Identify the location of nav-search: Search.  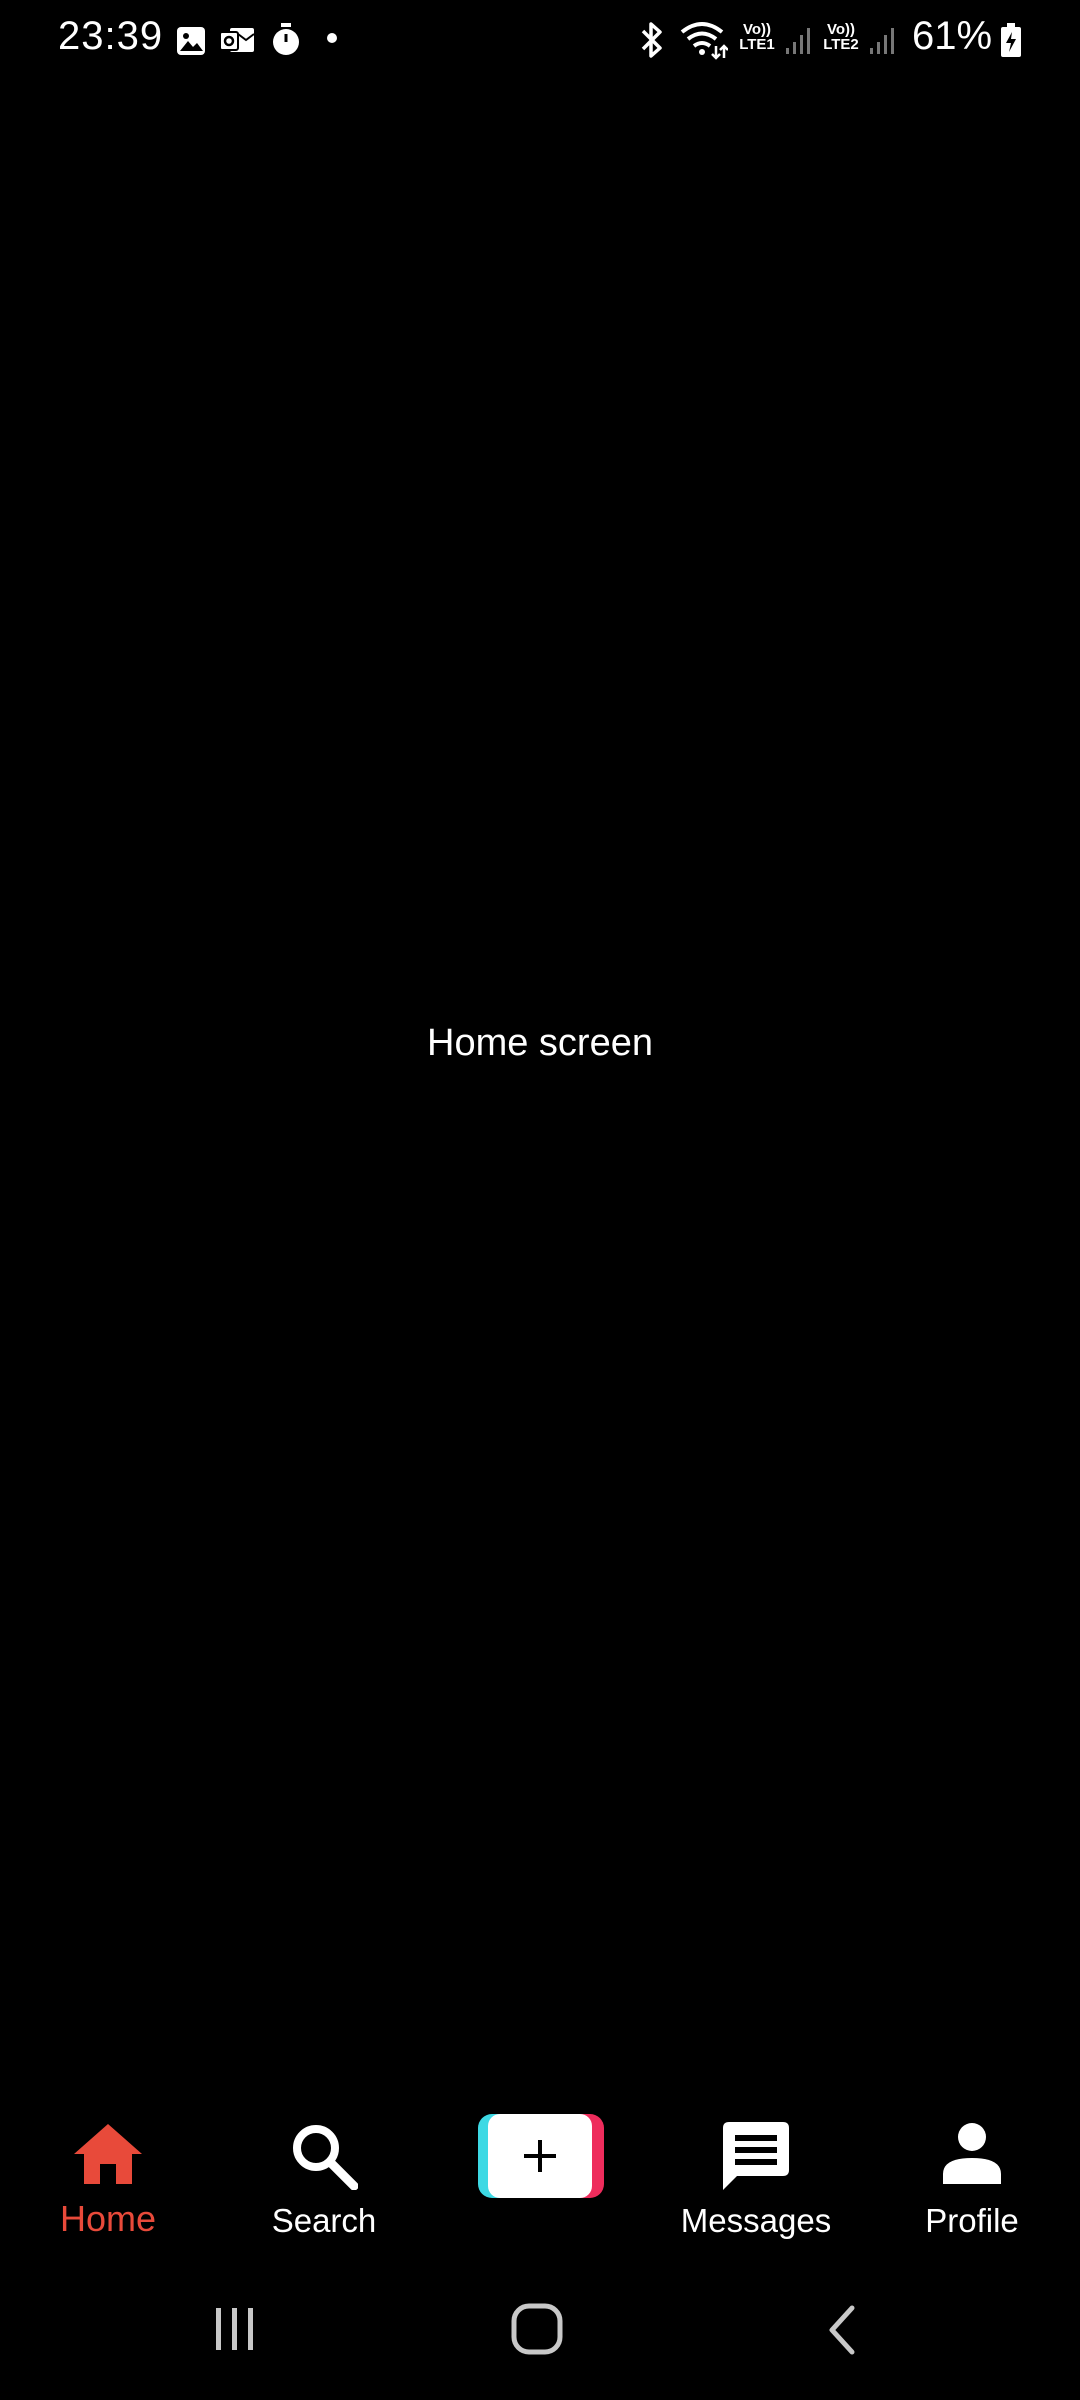
(324, 2180).